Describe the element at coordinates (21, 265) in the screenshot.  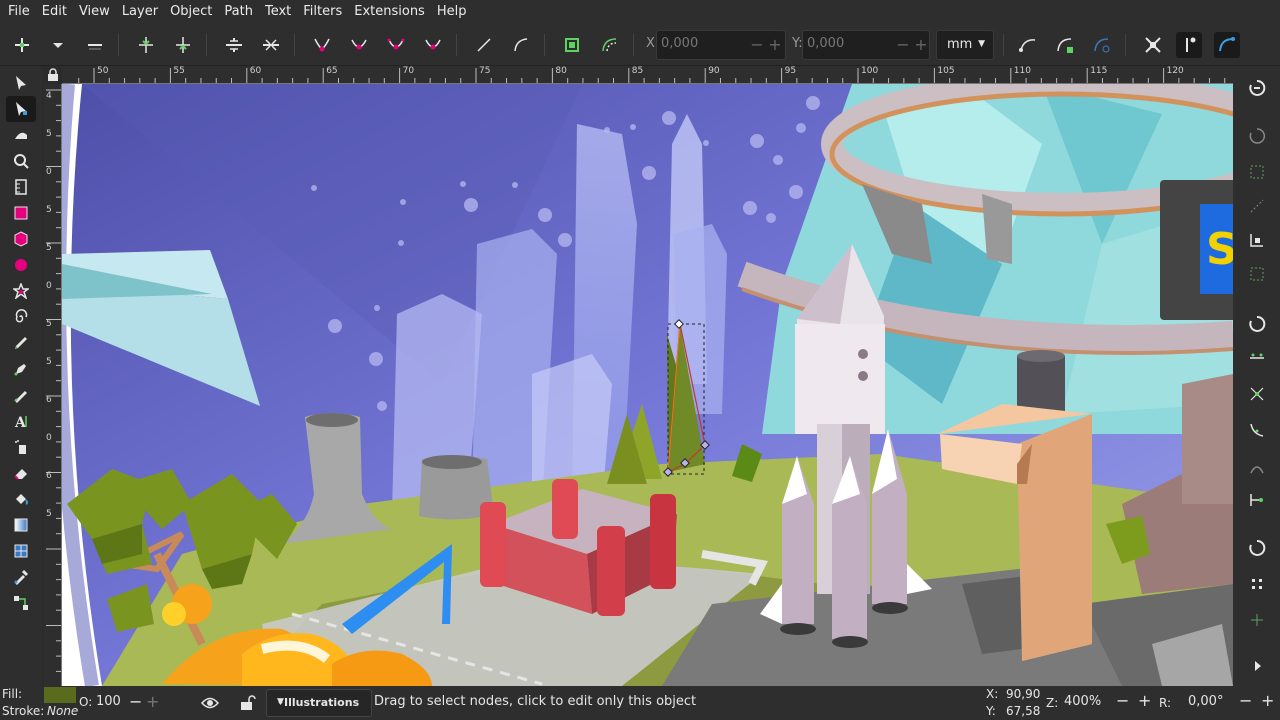
I see `ellipse-icon` at that location.